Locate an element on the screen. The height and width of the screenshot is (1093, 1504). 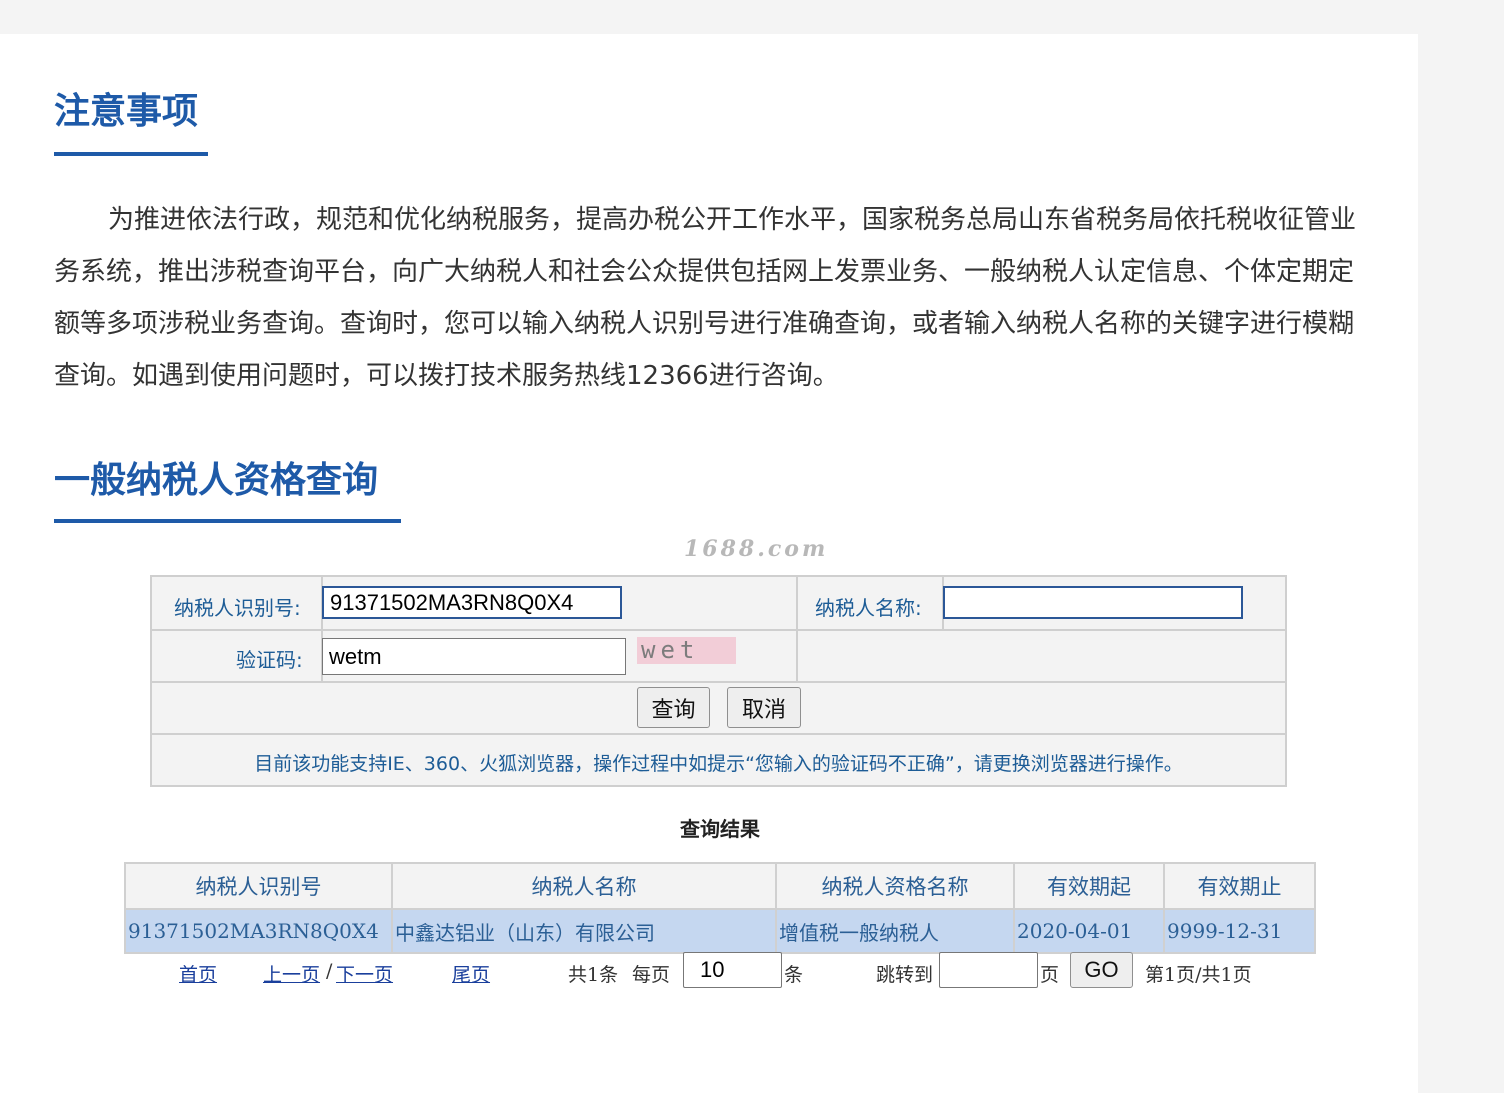
query-title-underline is located at coordinates (227, 521).